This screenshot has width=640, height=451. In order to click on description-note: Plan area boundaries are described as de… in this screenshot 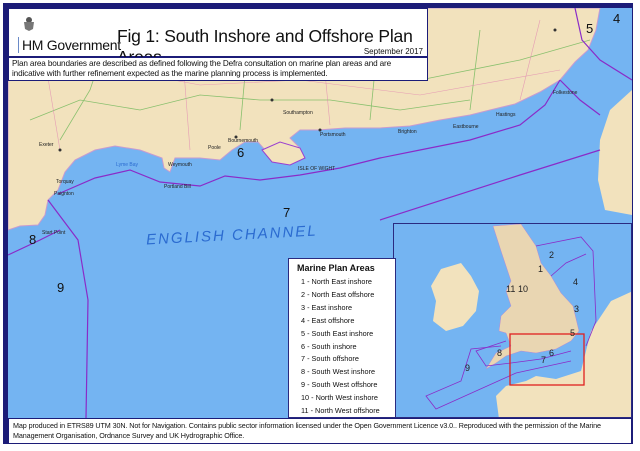, I will do `click(218, 69)`.